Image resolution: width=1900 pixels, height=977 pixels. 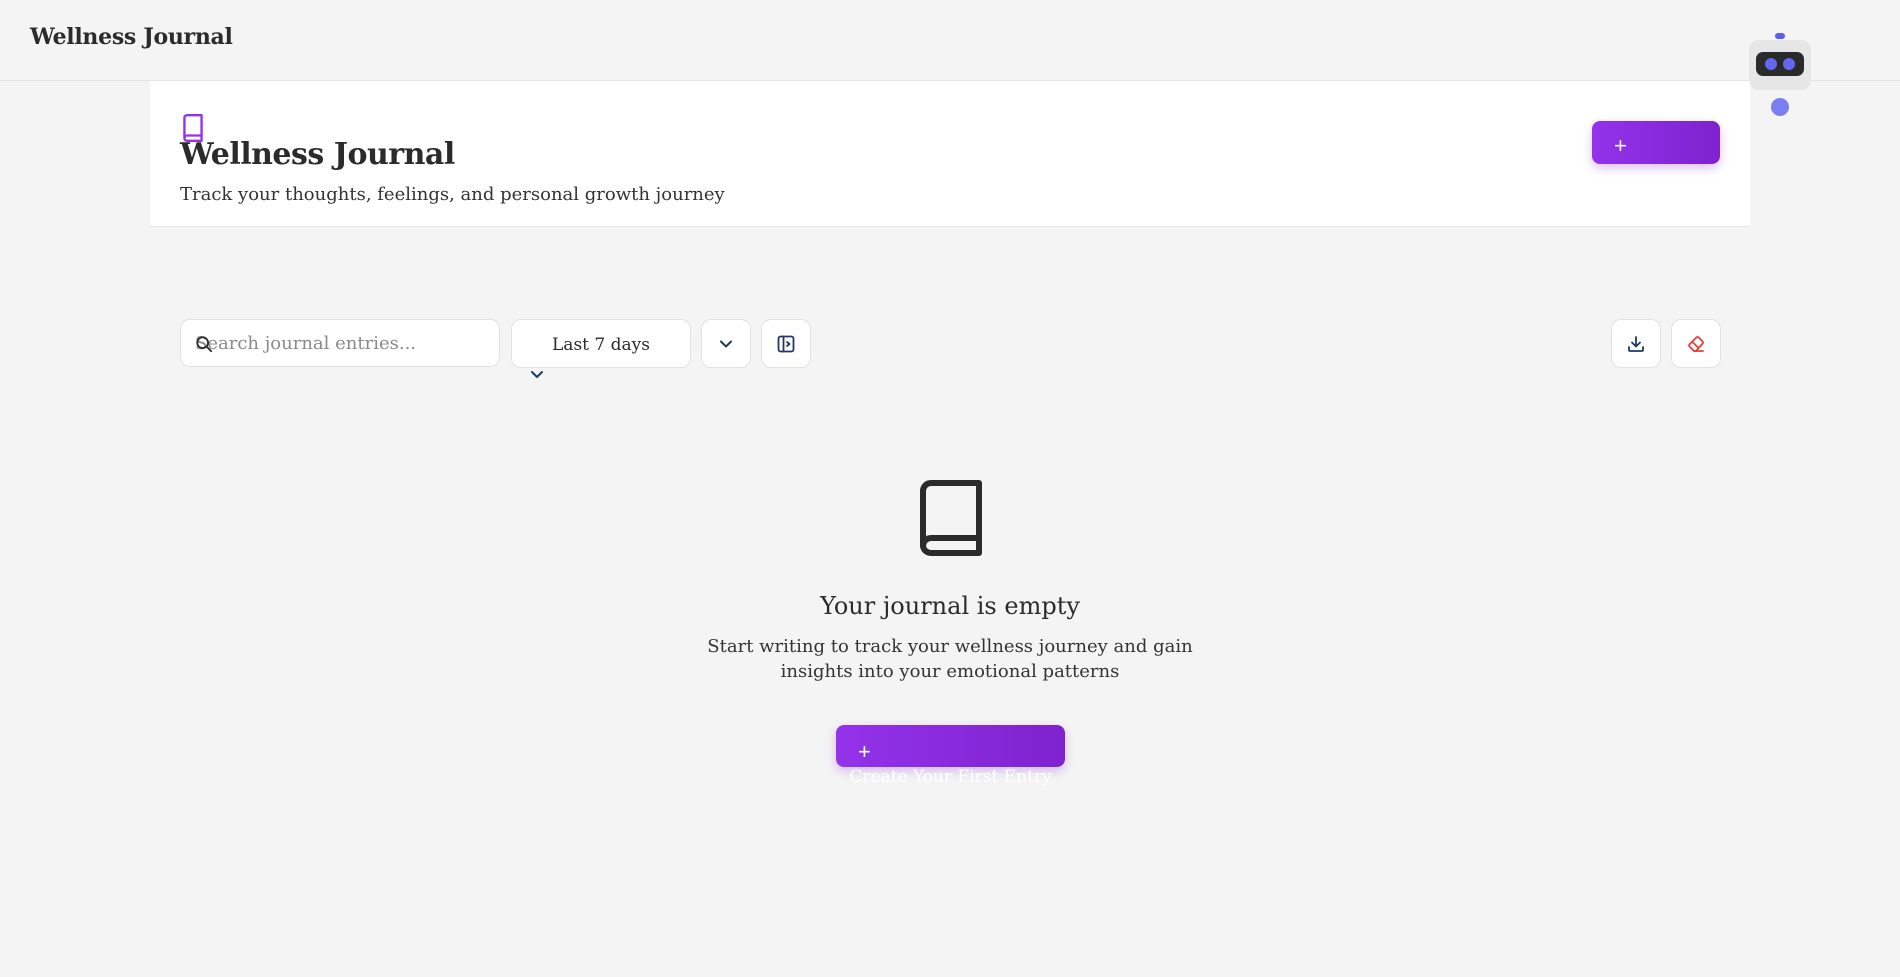 I want to click on page-title: Wellness Journal, so click(x=317, y=154).